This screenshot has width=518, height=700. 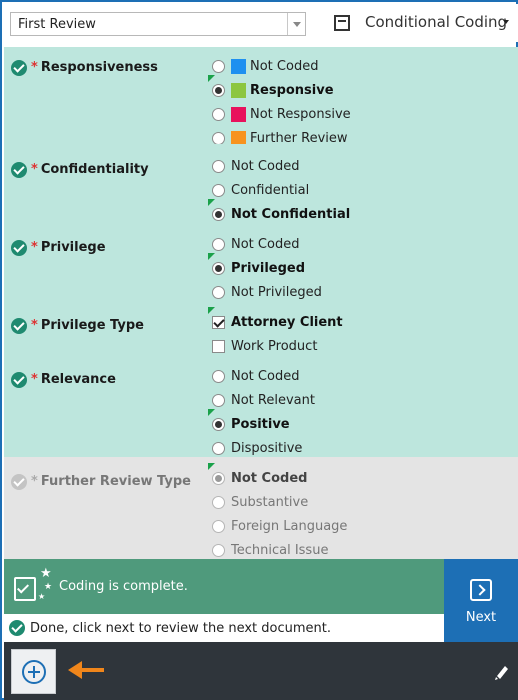 I want to click on coding-header: First Review Conditional Coding, so click(x=261, y=23).